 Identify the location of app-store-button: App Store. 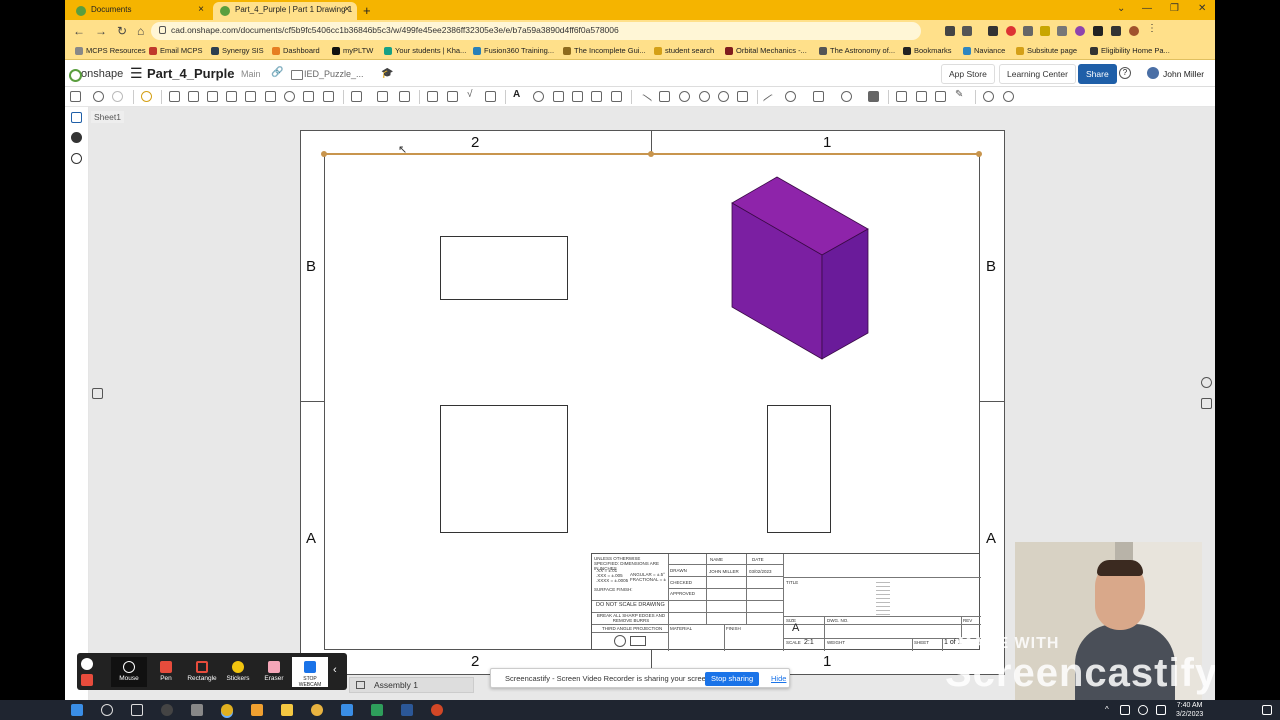
(968, 74).